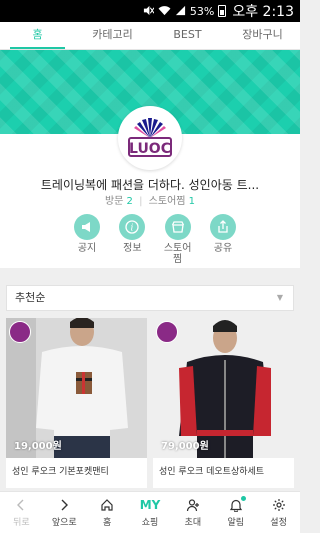 The height and width of the screenshot is (533, 320). I want to click on favorites-count: 1, so click(192, 201).